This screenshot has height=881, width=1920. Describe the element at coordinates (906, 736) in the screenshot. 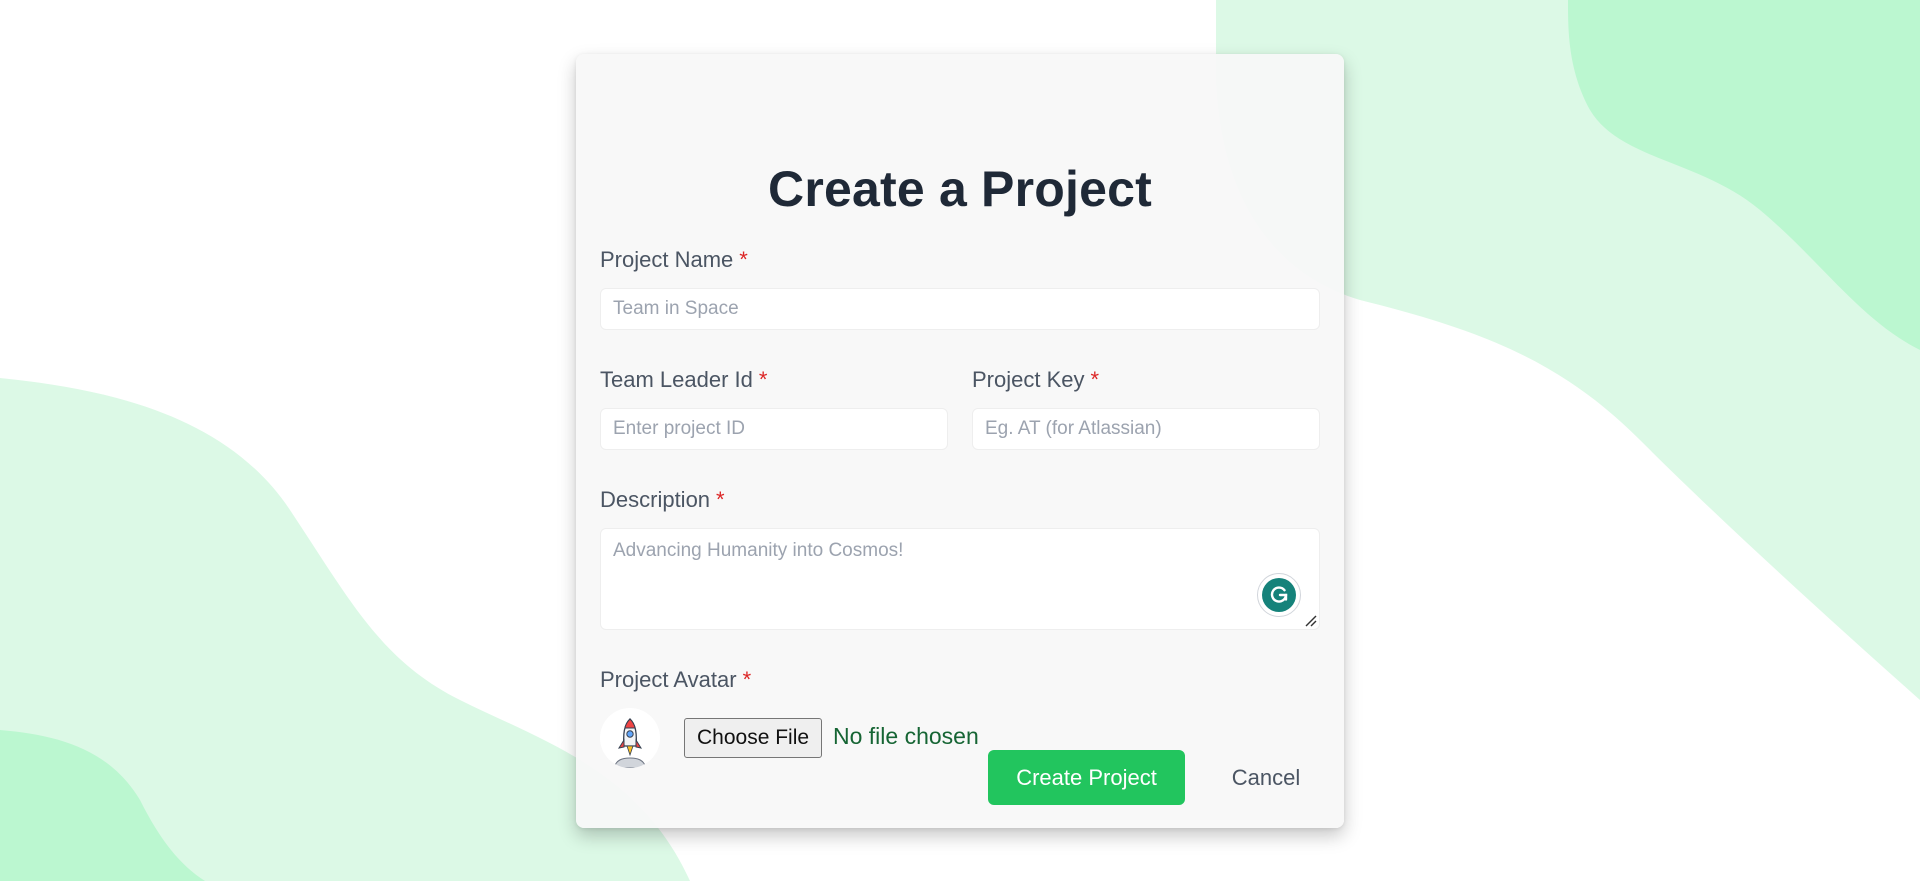

I see `file-status-text: No file chosen` at that location.